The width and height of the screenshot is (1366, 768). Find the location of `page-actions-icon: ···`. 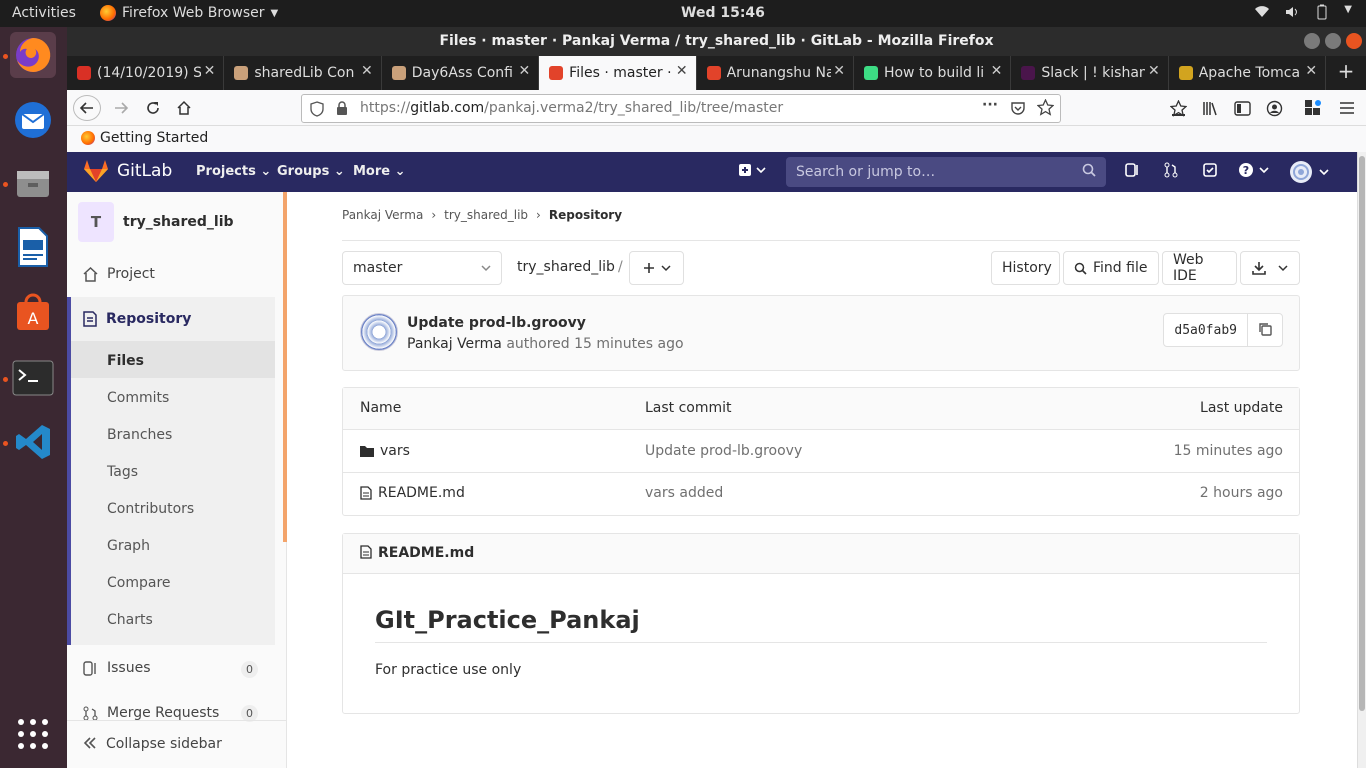

page-actions-icon: ··· is located at coordinates (990, 105).